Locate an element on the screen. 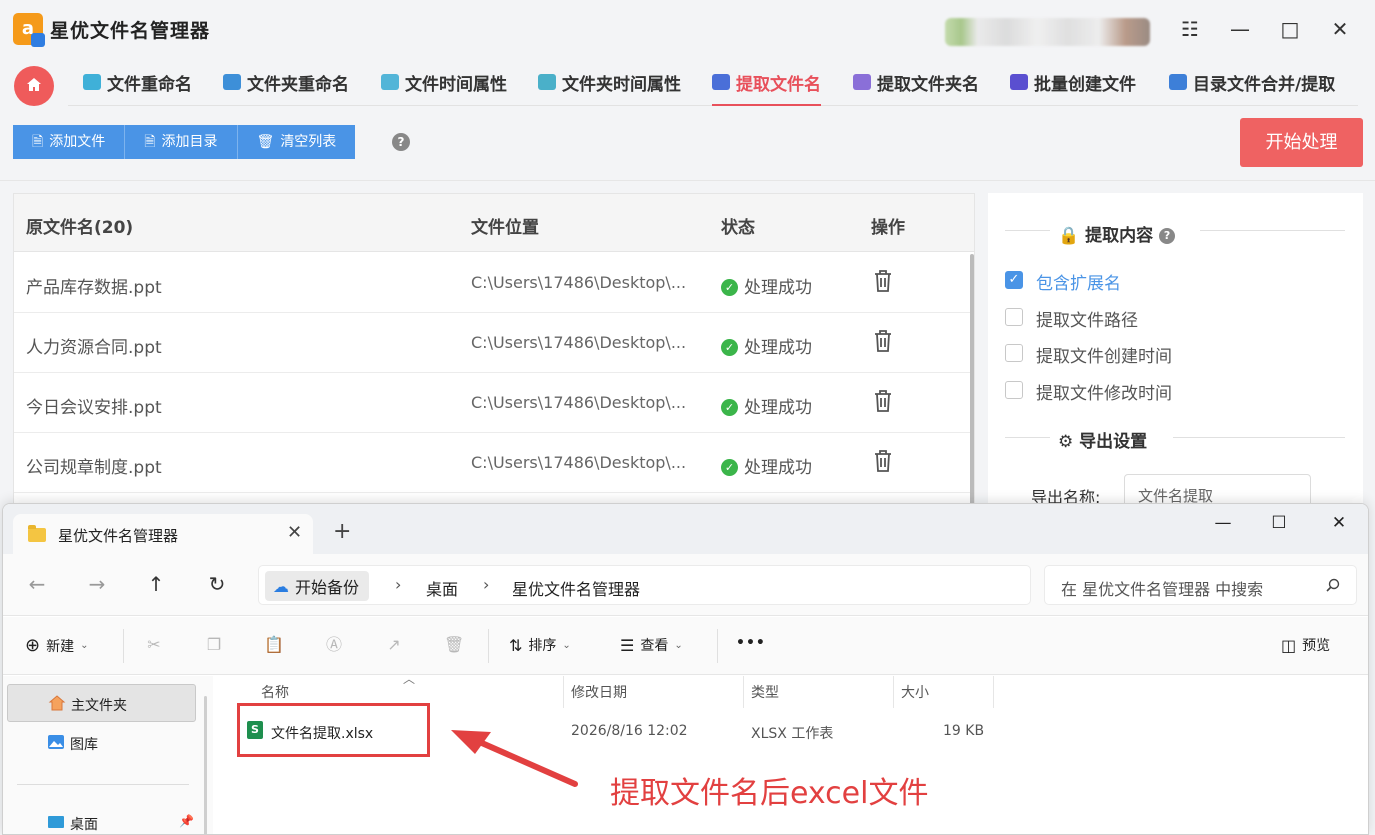 Image resolution: width=1375 pixels, height=835 pixels. home-button is located at coordinates (34, 86).